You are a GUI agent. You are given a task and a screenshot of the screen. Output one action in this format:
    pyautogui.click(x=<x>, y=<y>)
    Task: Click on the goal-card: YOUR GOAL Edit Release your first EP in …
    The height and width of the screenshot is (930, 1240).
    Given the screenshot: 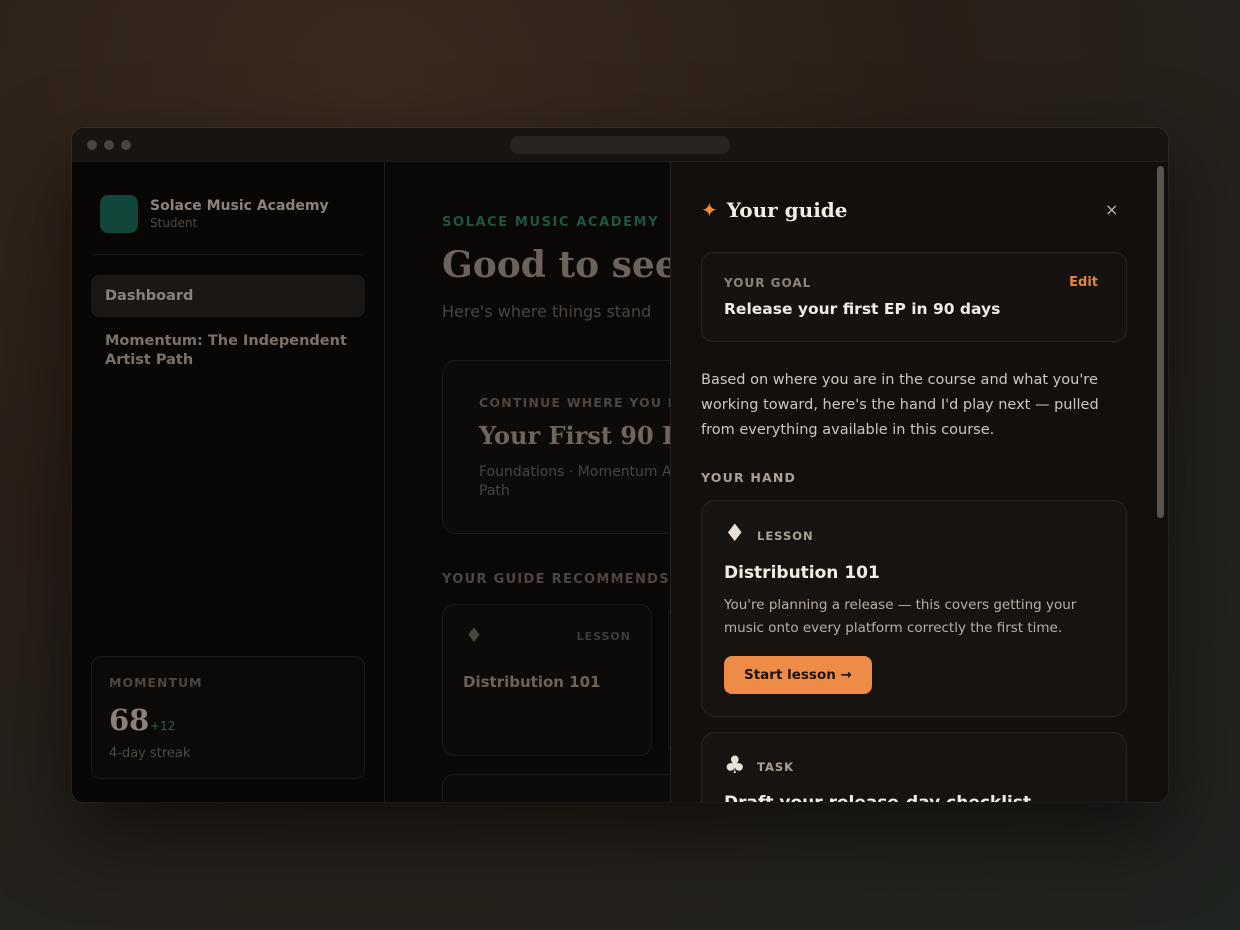 What is the action you would take?
    pyautogui.click(x=914, y=297)
    